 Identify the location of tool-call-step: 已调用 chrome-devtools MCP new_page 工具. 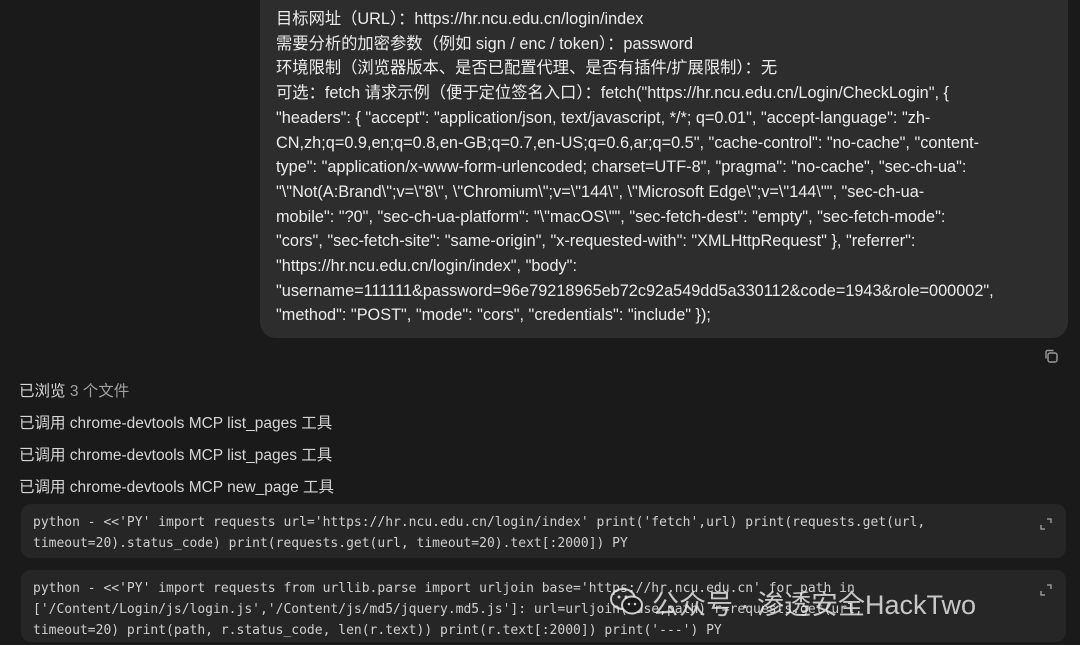
(176, 488).